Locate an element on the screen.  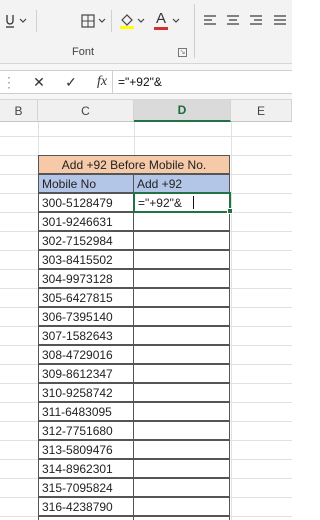
mobile-number-cell: 317-9546082 is located at coordinates (86, 518).